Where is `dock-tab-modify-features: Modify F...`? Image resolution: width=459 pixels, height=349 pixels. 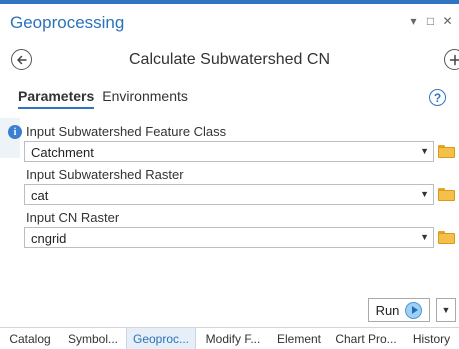
dock-tab-modify-features: Modify F... is located at coordinates (233, 338).